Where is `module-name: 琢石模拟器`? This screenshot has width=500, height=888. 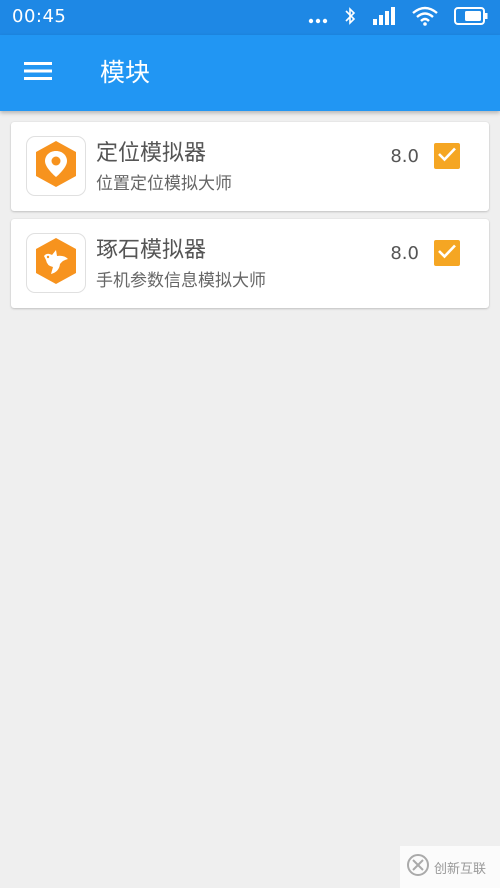 module-name: 琢石模拟器 is located at coordinates (151, 250).